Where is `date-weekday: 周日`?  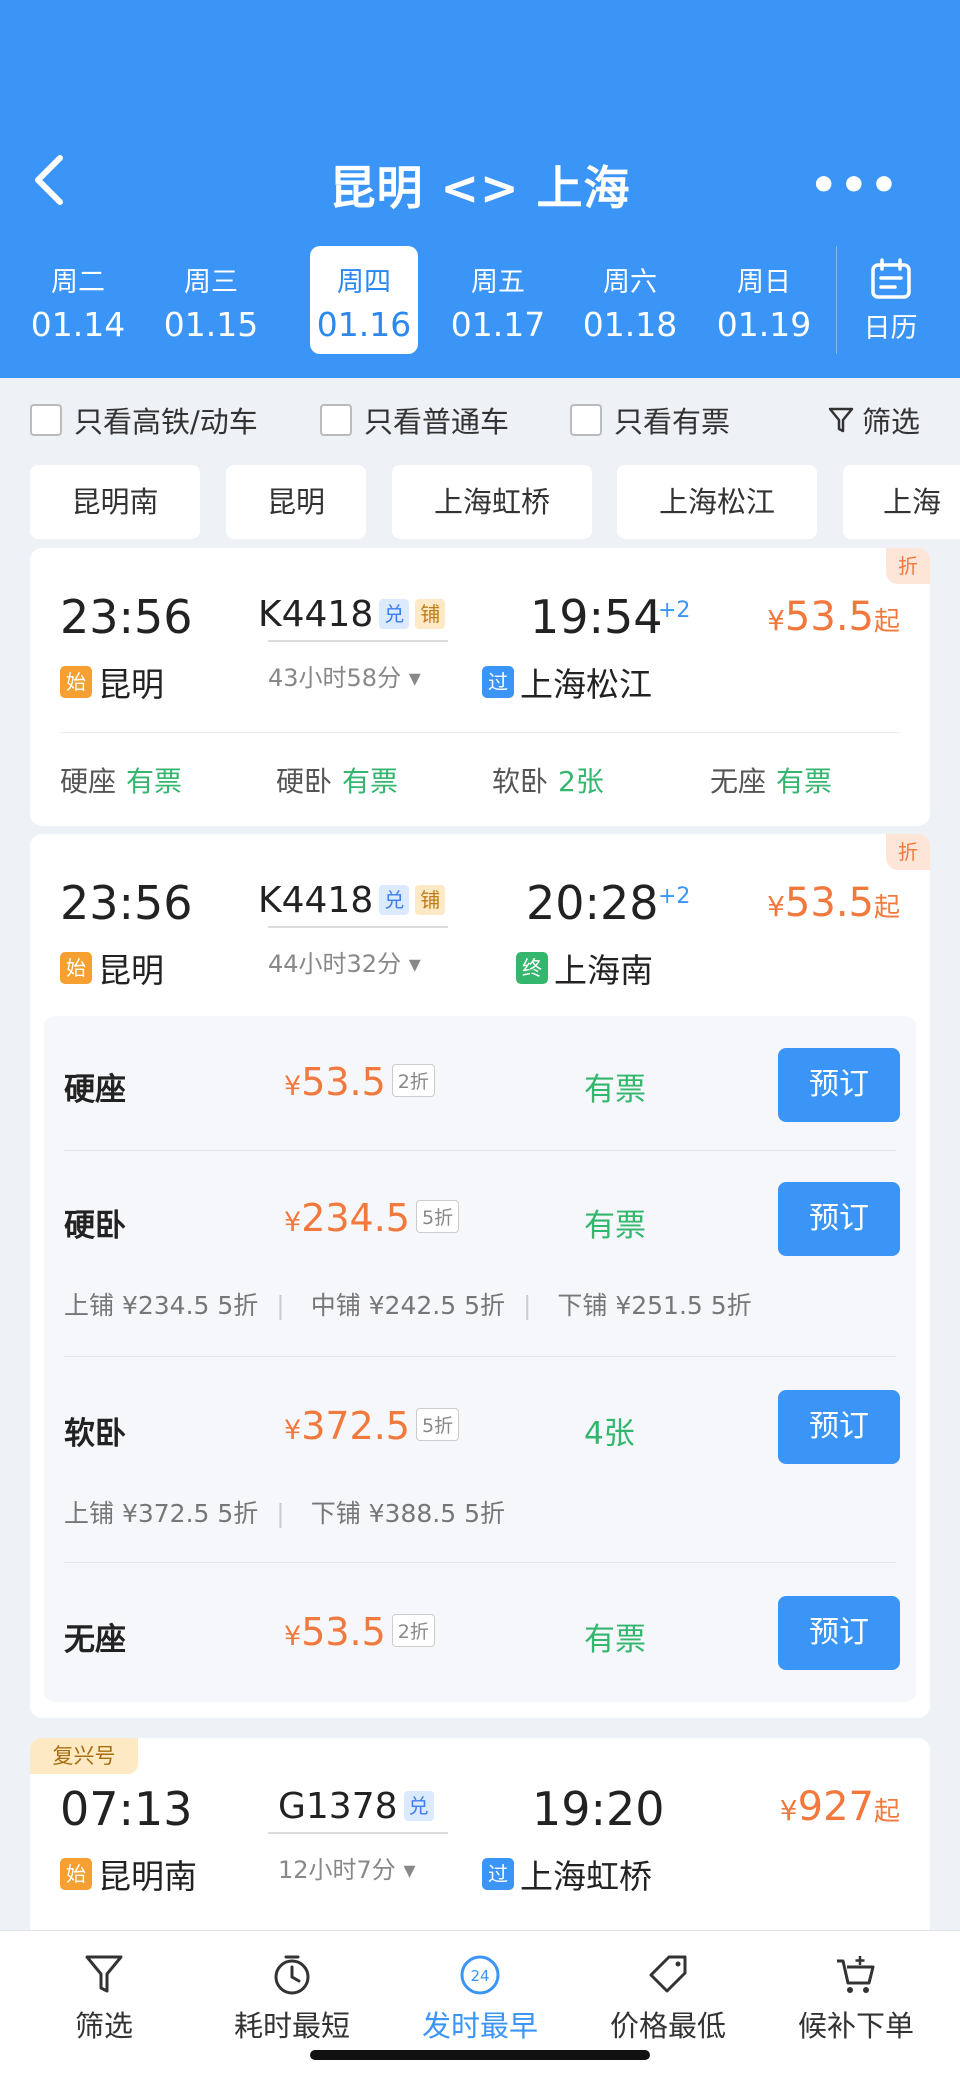
date-weekday: 周日 is located at coordinates (764, 282).